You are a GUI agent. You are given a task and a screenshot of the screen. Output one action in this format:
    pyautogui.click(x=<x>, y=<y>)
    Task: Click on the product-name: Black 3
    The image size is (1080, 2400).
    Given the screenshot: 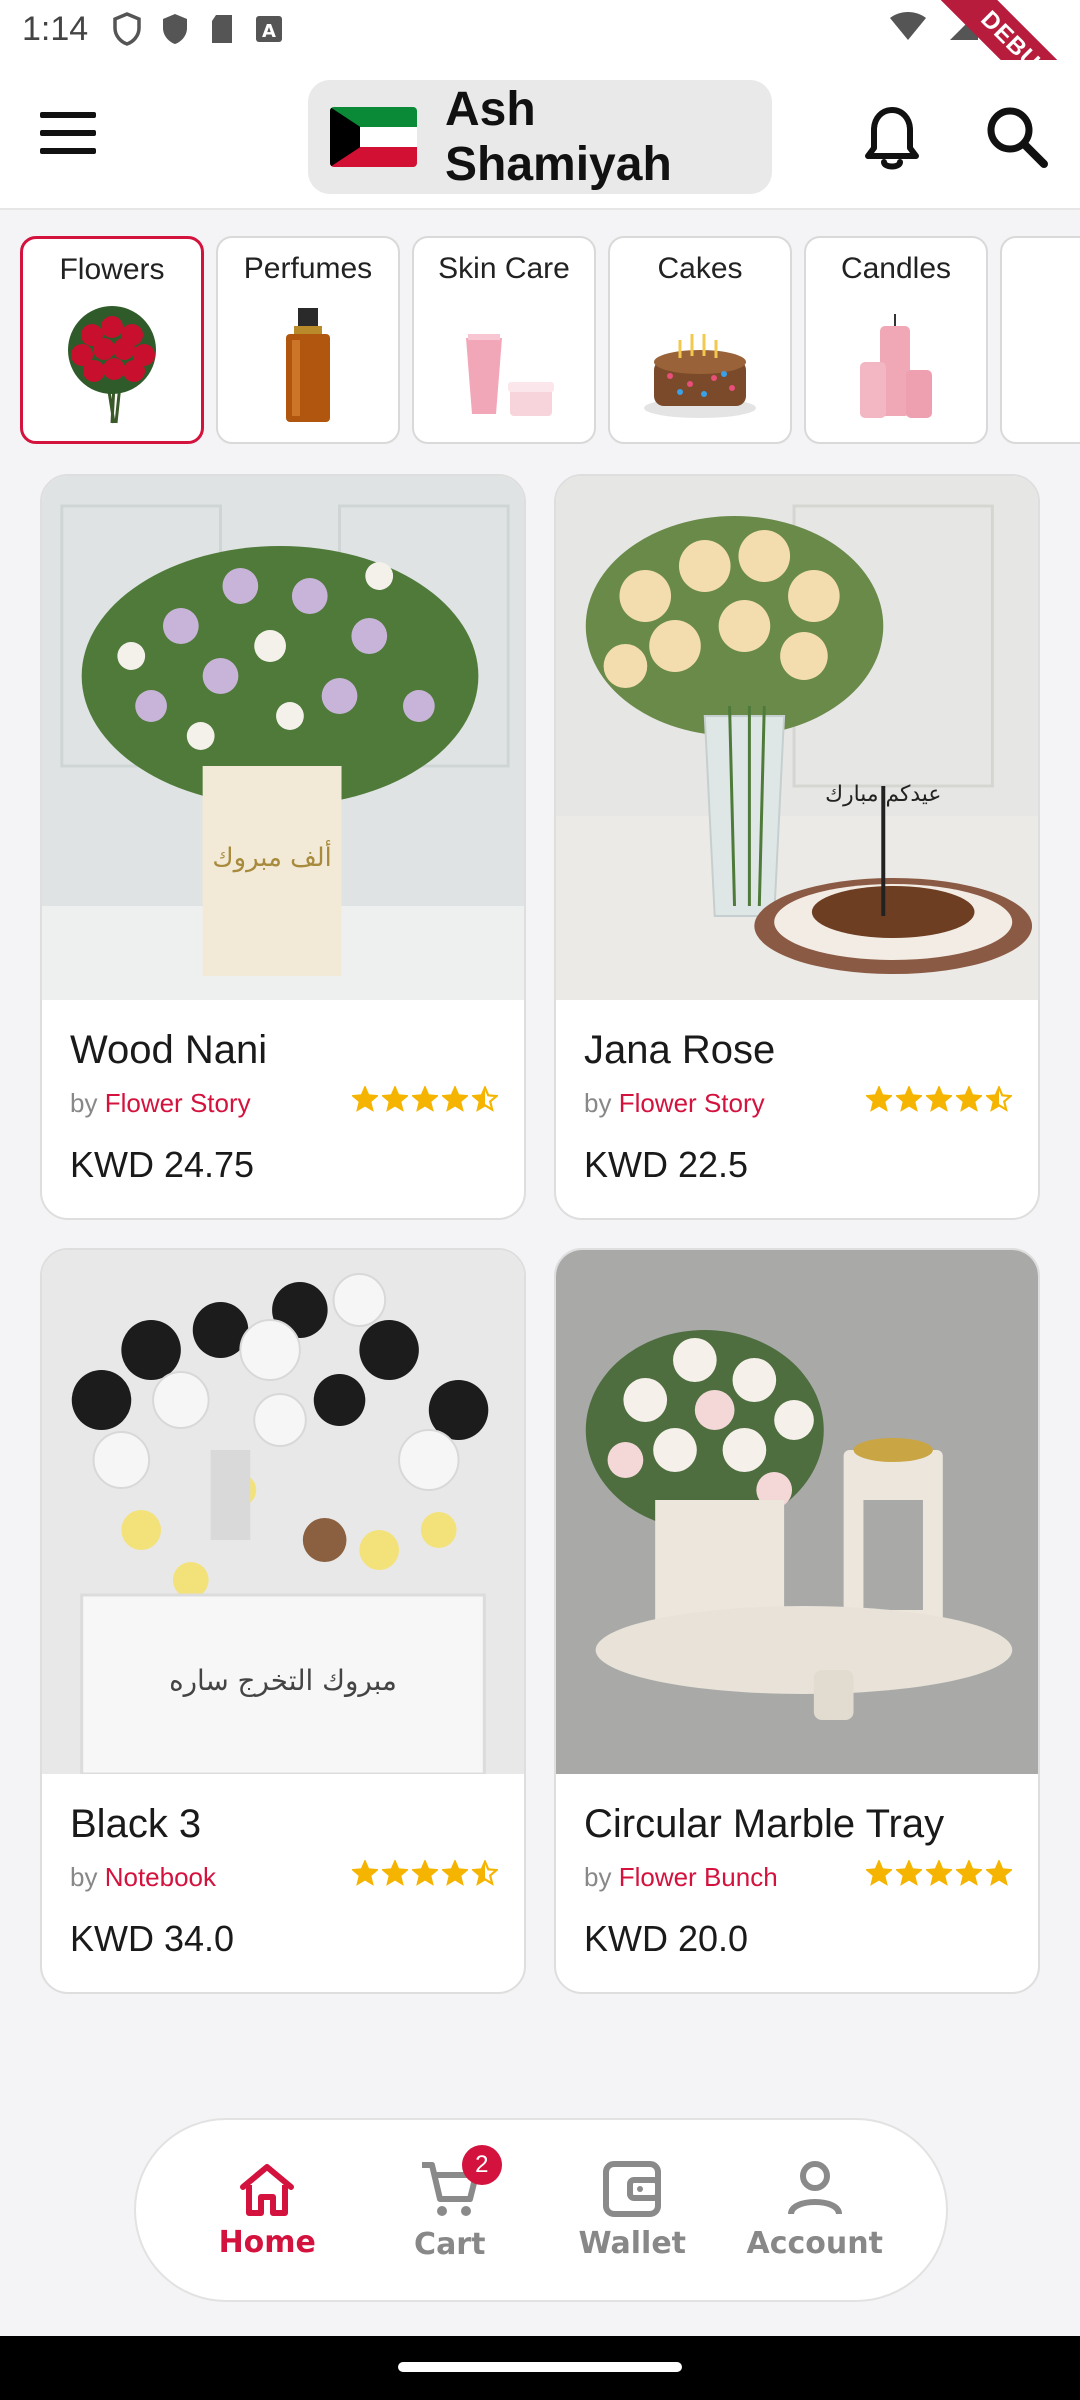 What is the action you would take?
    pyautogui.click(x=136, y=1824)
    